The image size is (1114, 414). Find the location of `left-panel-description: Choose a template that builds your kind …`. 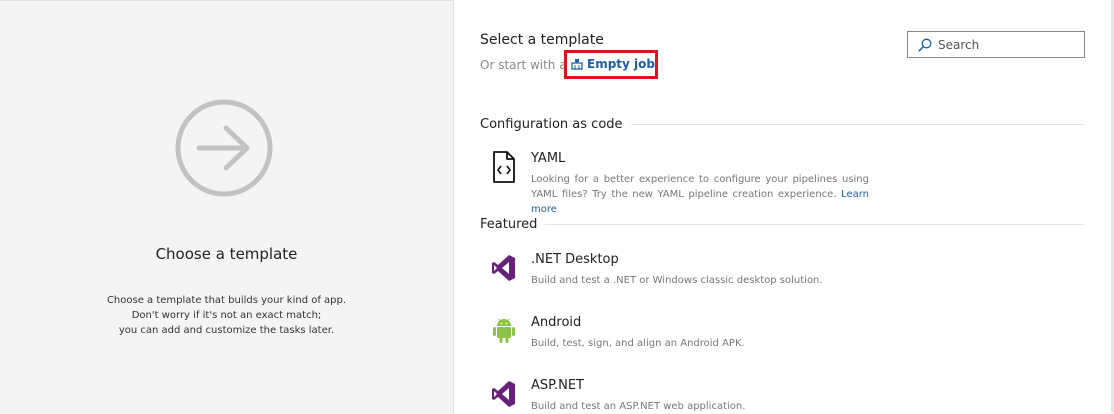

left-panel-description: Choose a template that builds your kind … is located at coordinates (226, 315).